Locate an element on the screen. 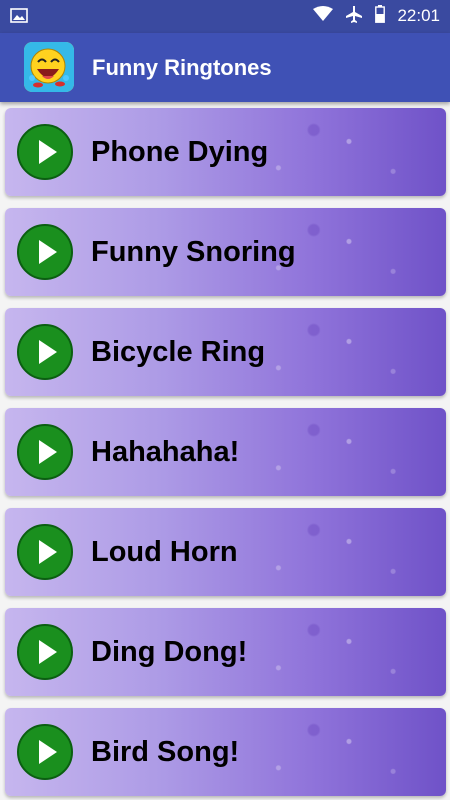 Image resolution: width=450 pixels, height=800 pixels. status-time: 22:01 is located at coordinates (418, 15).